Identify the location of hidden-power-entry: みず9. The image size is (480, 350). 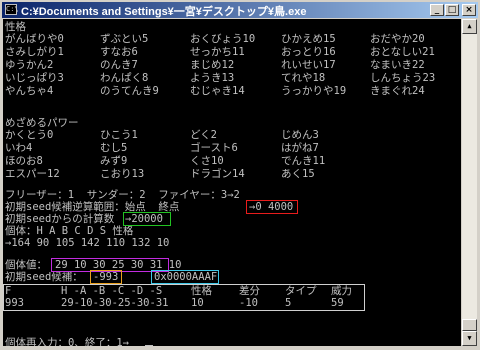
(114, 161).